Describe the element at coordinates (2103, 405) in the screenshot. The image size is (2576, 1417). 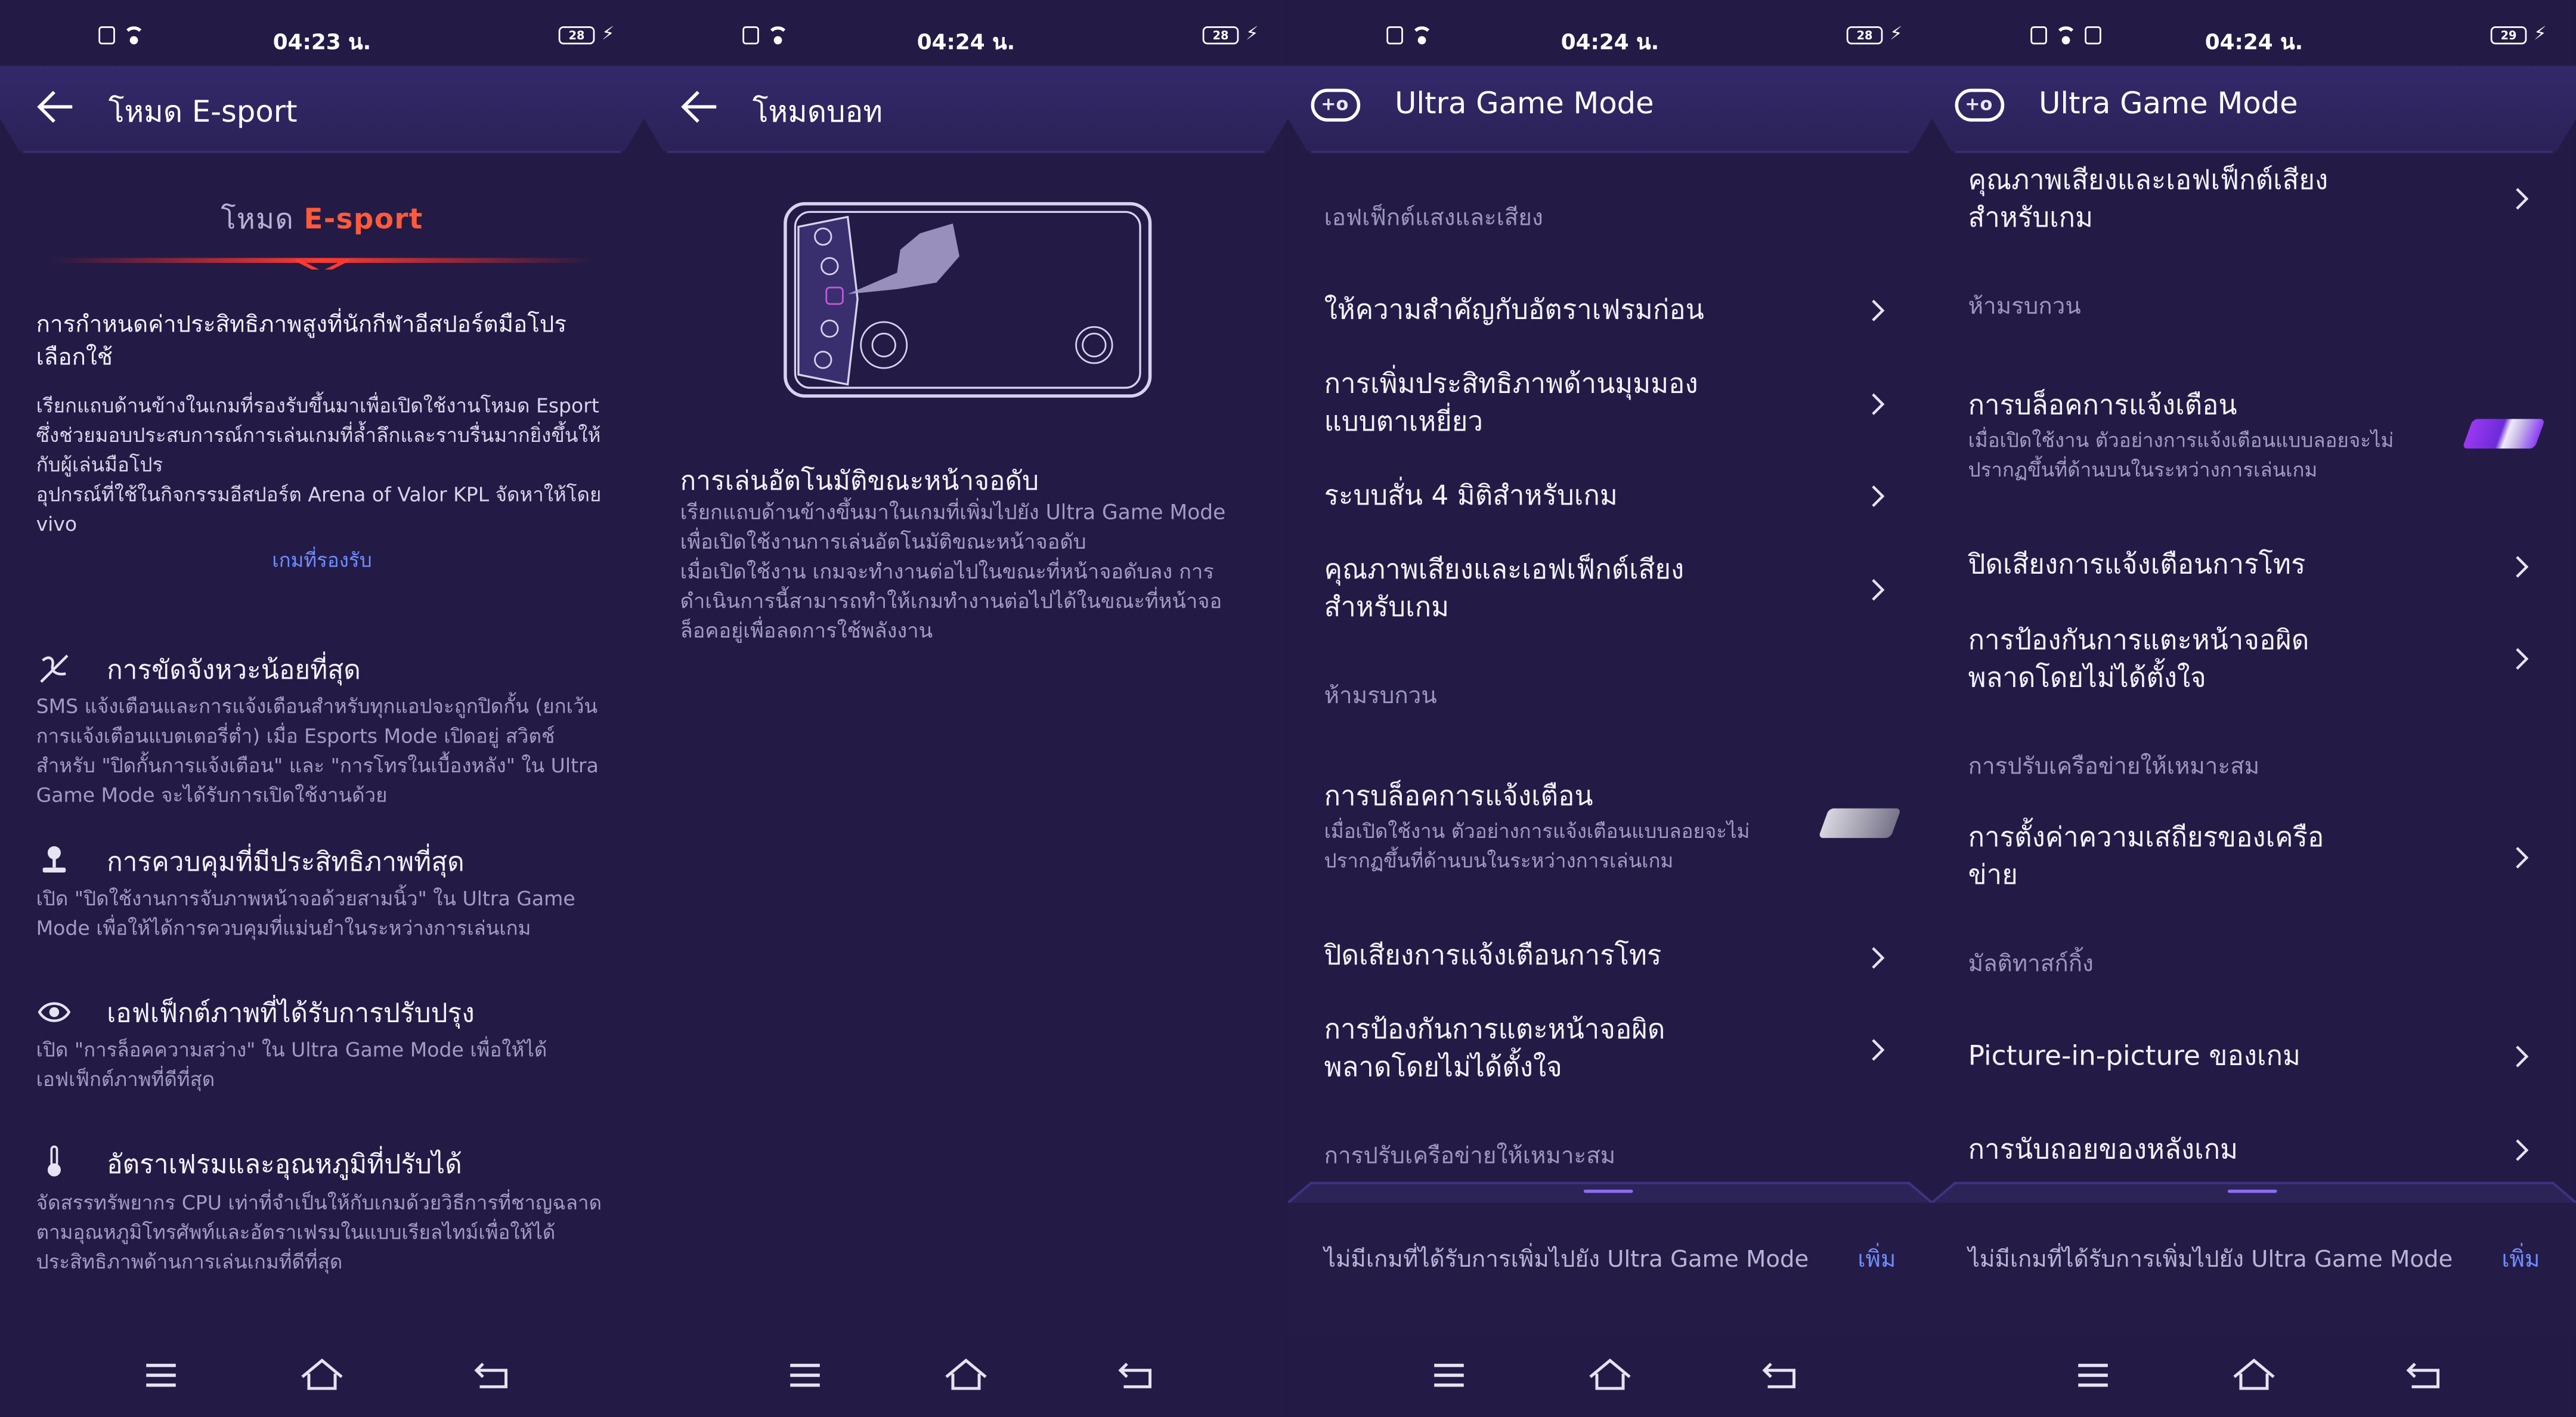
I see `block-notification-item: การบล็อคการแจ้งเตือน` at that location.